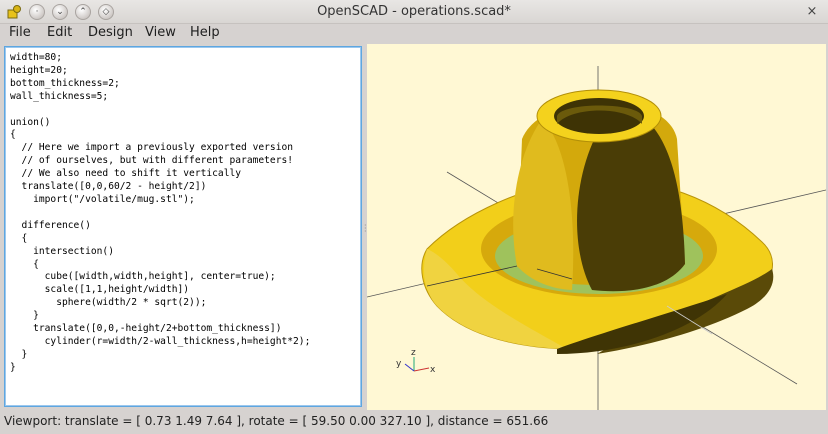 This screenshot has height=434, width=828. Describe the element at coordinates (160, 71) in the screenshot. I see `code-line: height=20;` at that location.